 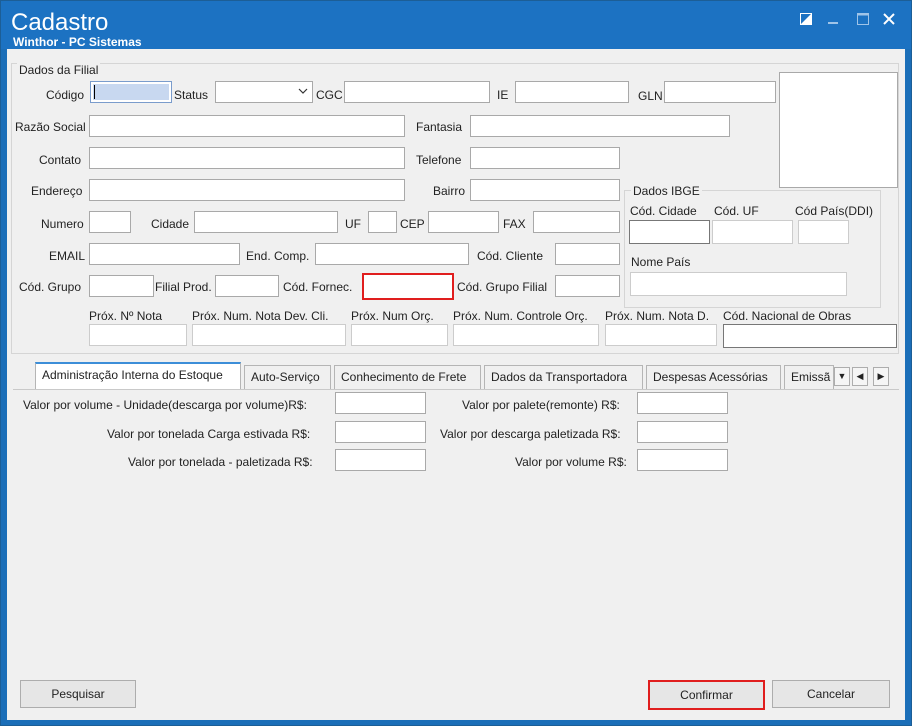 I want to click on cep-label: CEP, so click(x=412, y=224).